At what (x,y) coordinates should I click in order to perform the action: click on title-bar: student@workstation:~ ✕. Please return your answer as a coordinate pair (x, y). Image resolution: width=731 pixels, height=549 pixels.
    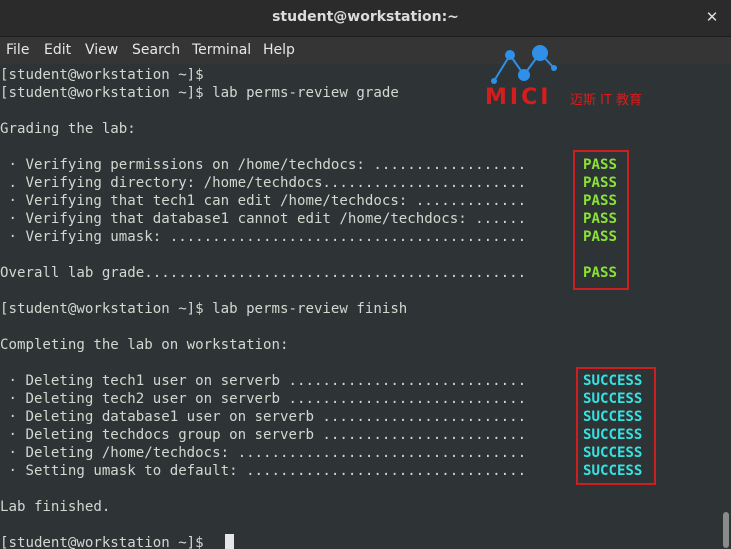
    Looking at the image, I should click on (365, 18).